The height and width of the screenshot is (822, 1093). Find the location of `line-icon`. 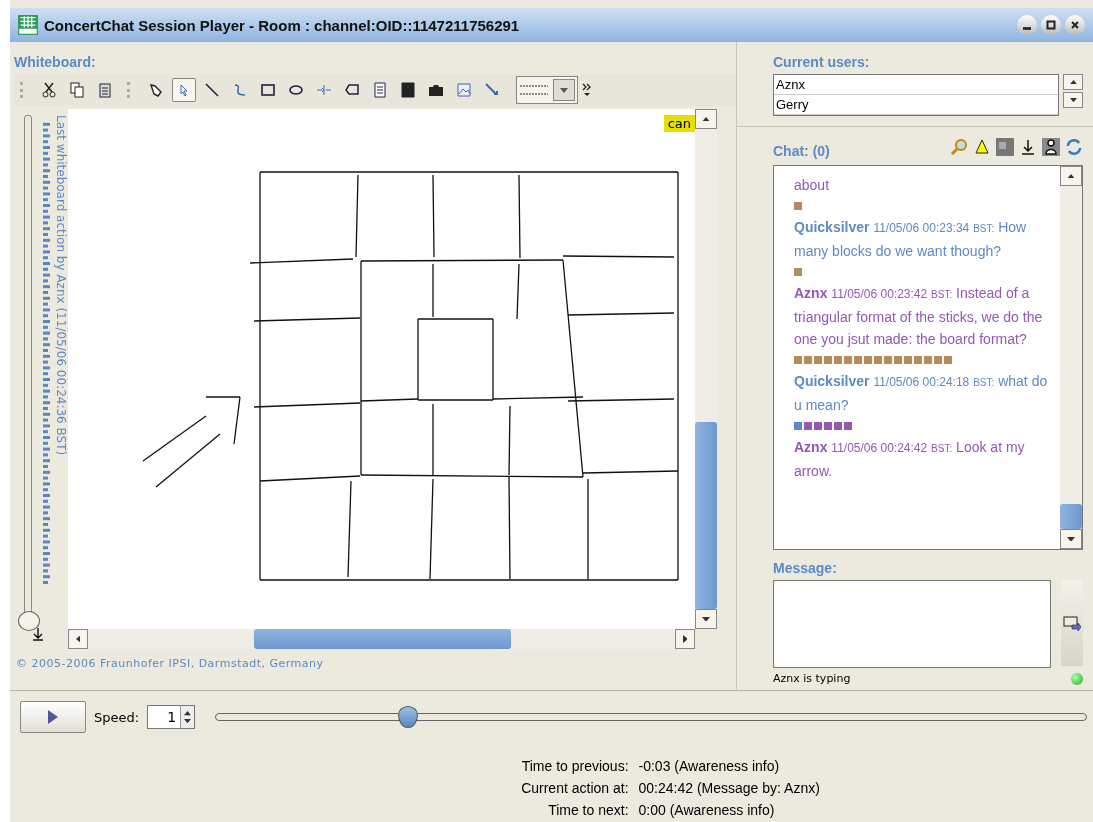

line-icon is located at coordinates (212, 90).